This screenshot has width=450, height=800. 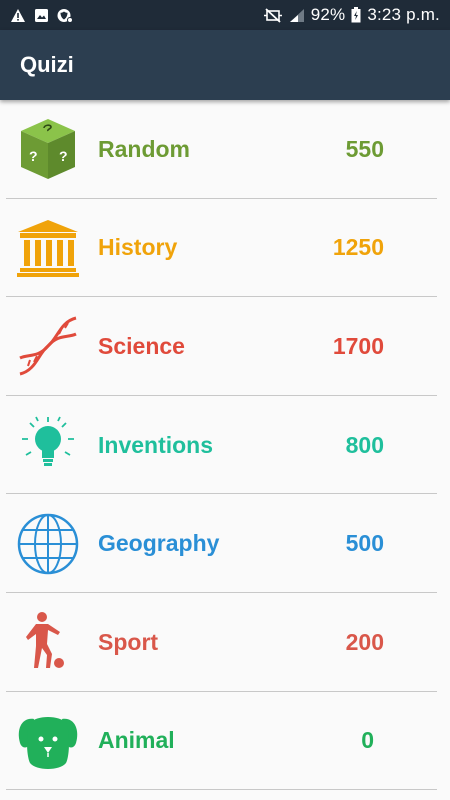 What do you see at coordinates (48, 544) in the screenshot?
I see `globe-icon` at bounding box center [48, 544].